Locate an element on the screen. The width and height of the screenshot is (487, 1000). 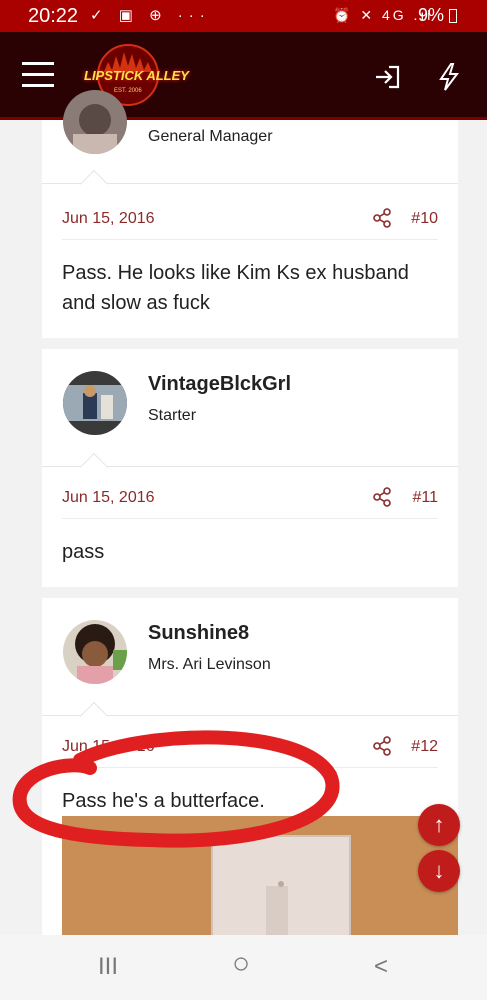
status-bar: 20:22 ✓ ▣ ⊕ ··· ⏰ ✕ 4G .ıl 9% is located at coordinates (243, 16).